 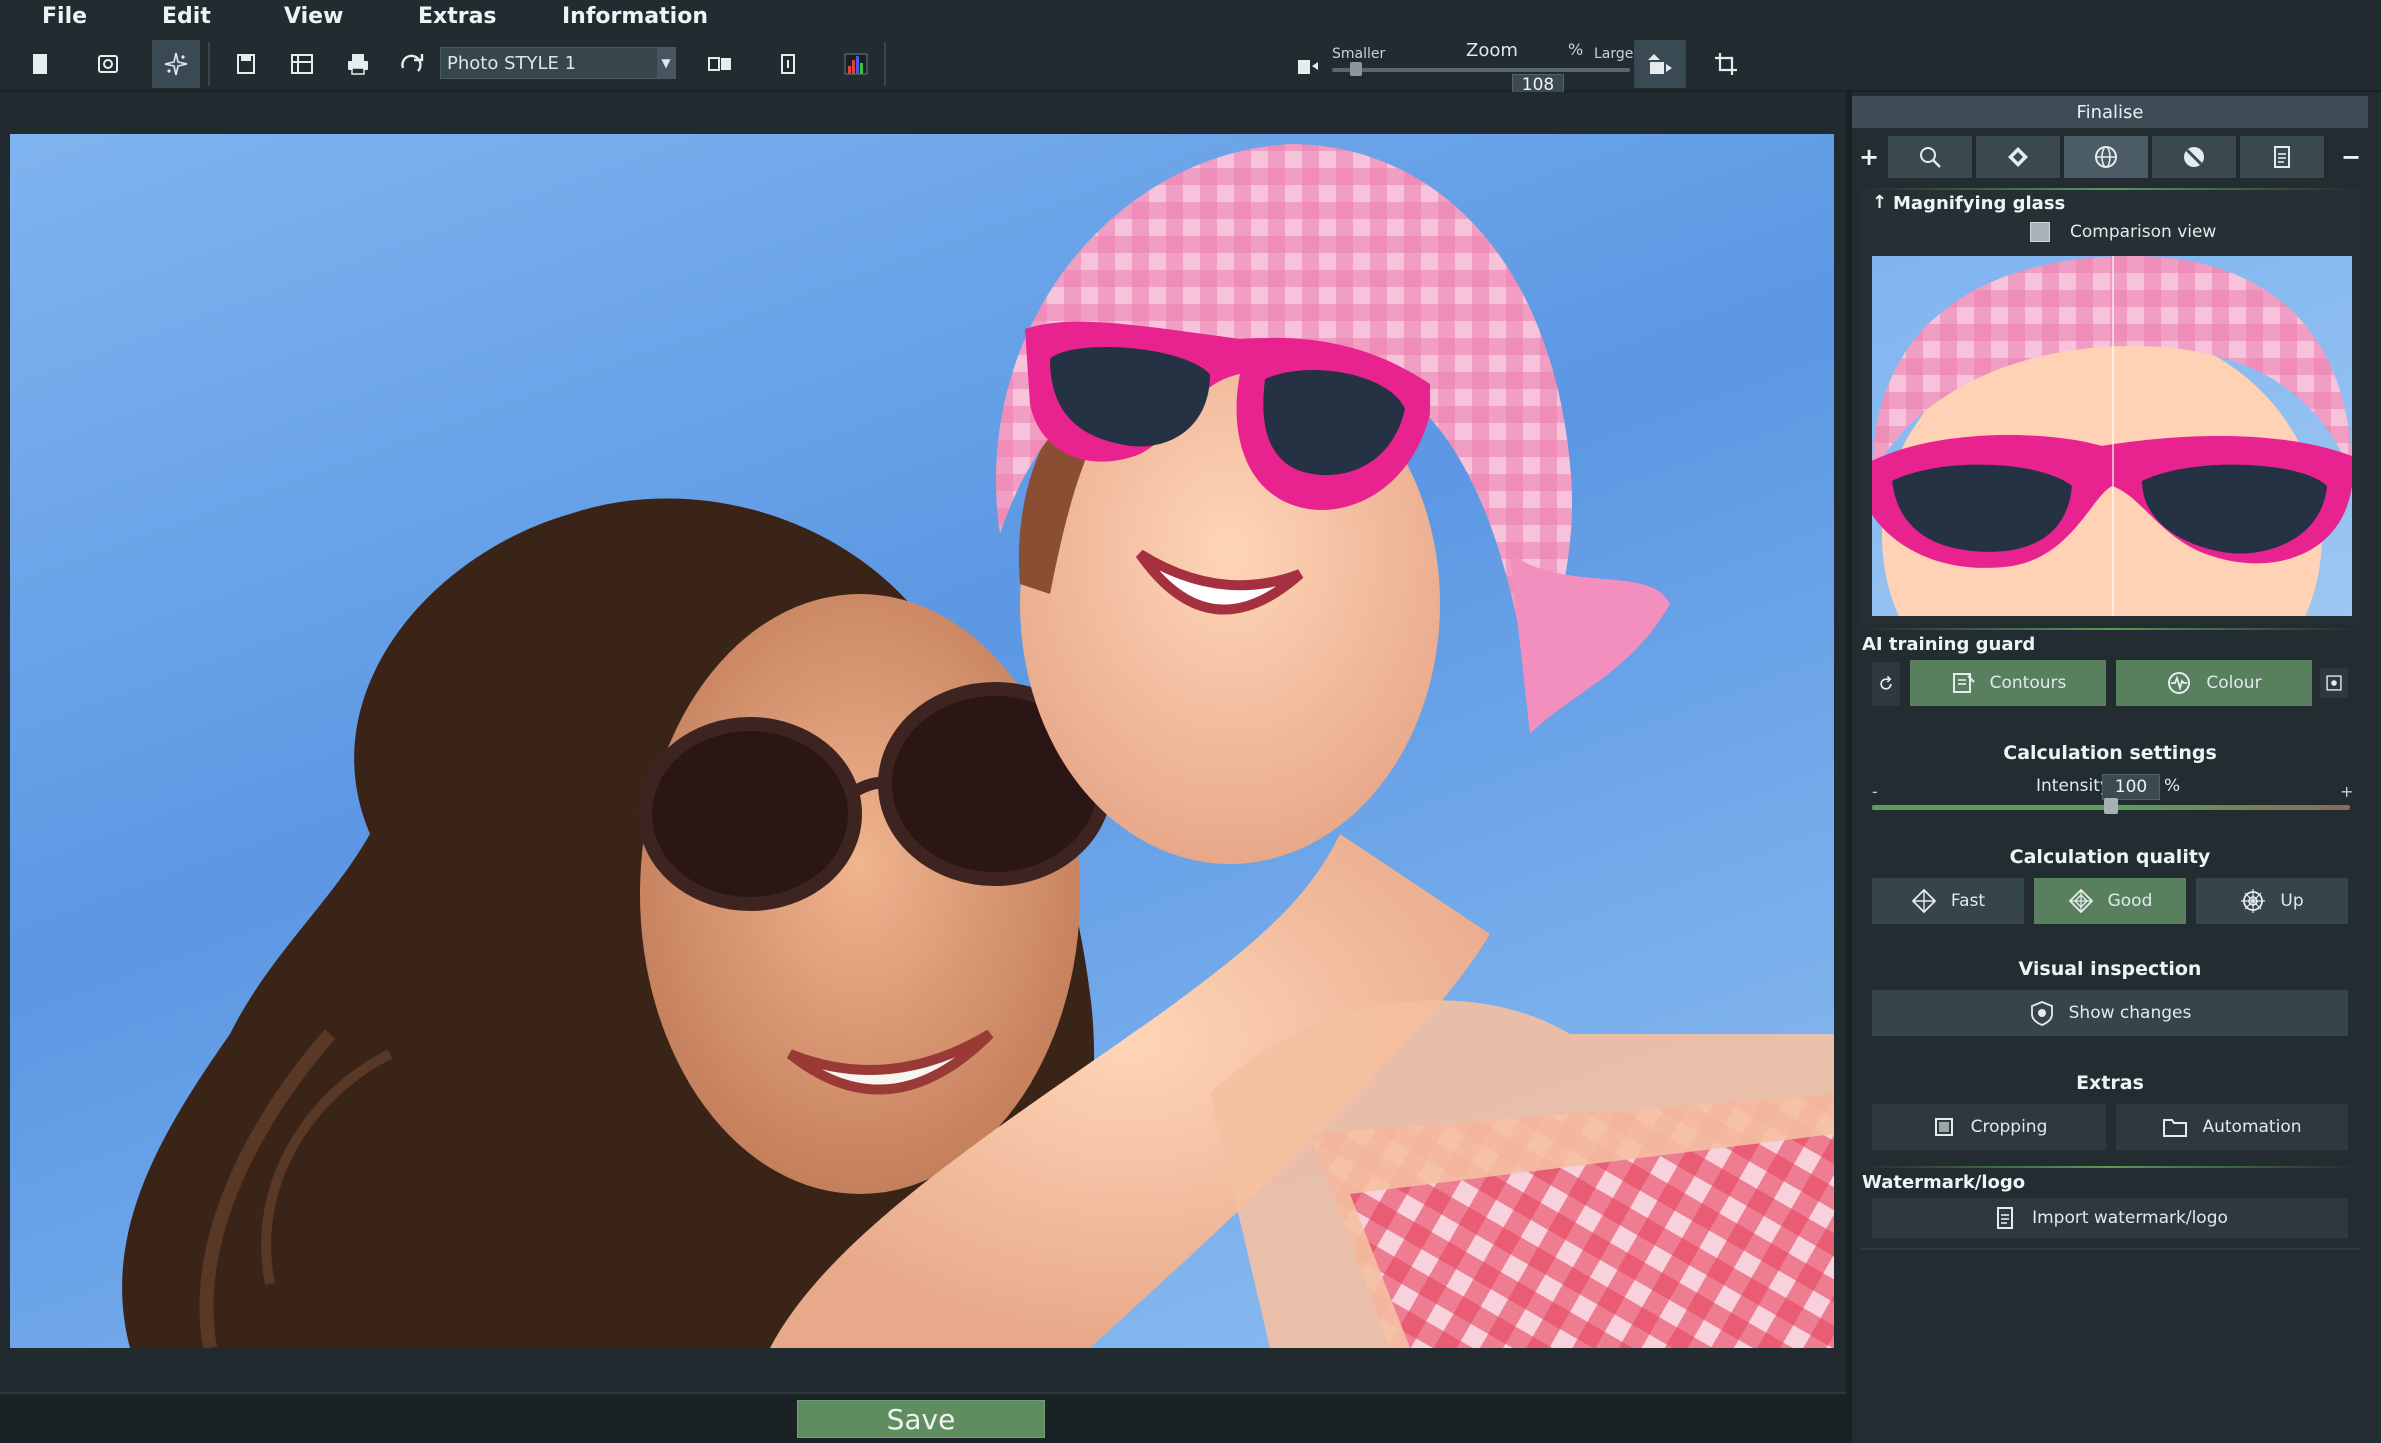 I want to click on colour-button: Colour, so click(x=2214, y=683).